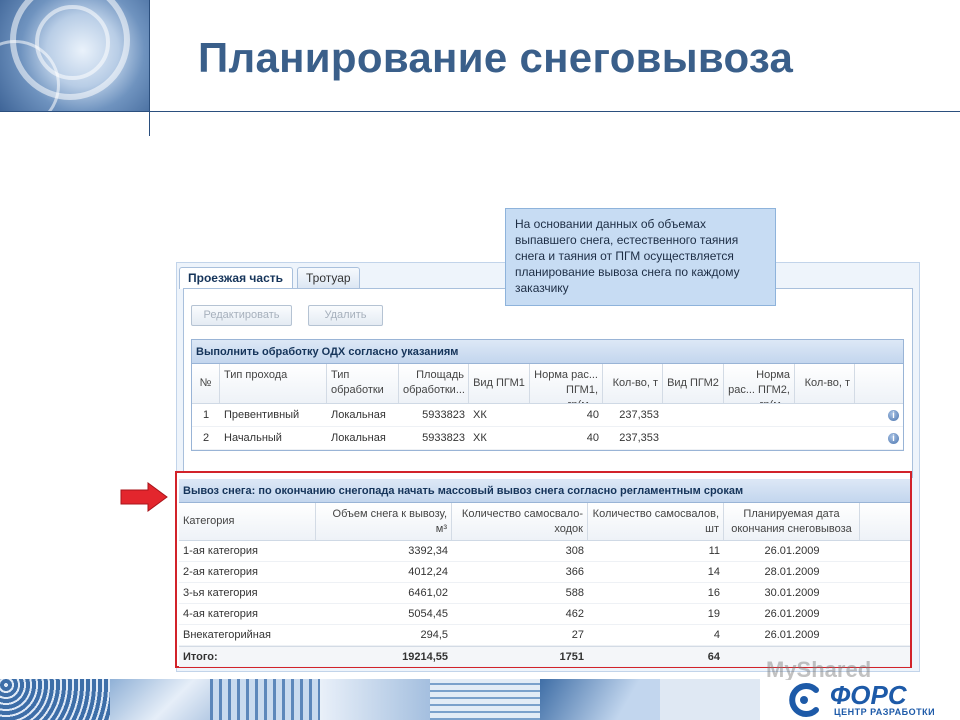 The image size is (960, 720). What do you see at coordinates (792, 521) in the screenshot?
I see `col-end-date: Планируемая дата окончания снеговывоза` at bounding box center [792, 521].